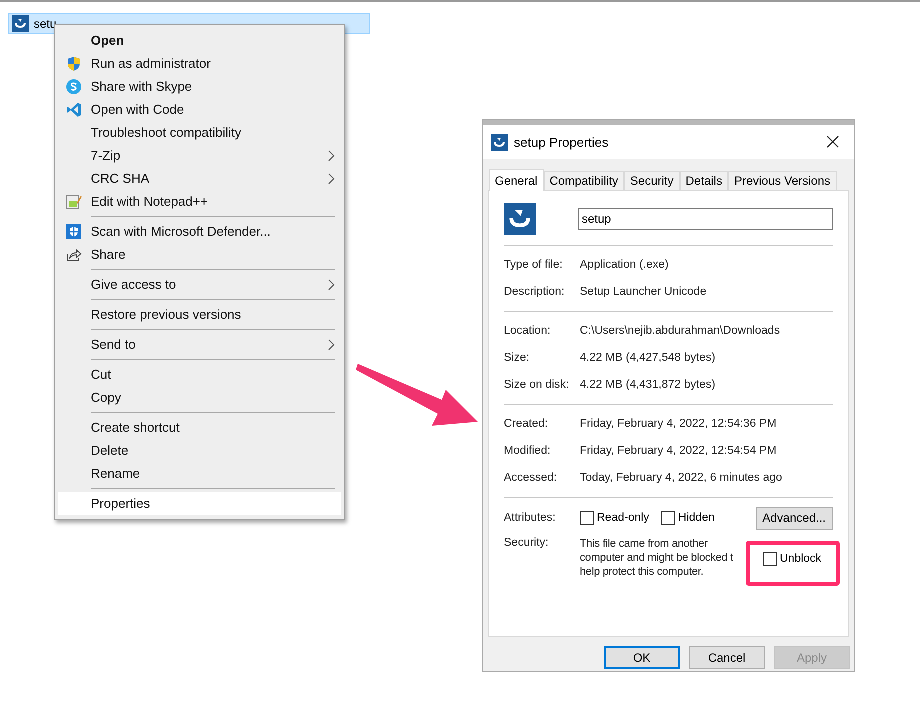 Image resolution: width=920 pixels, height=722 pixels. Describe the element at coordinates (801, 559) in the screenshot. I see `checkbox-label: Unblock` at that location.